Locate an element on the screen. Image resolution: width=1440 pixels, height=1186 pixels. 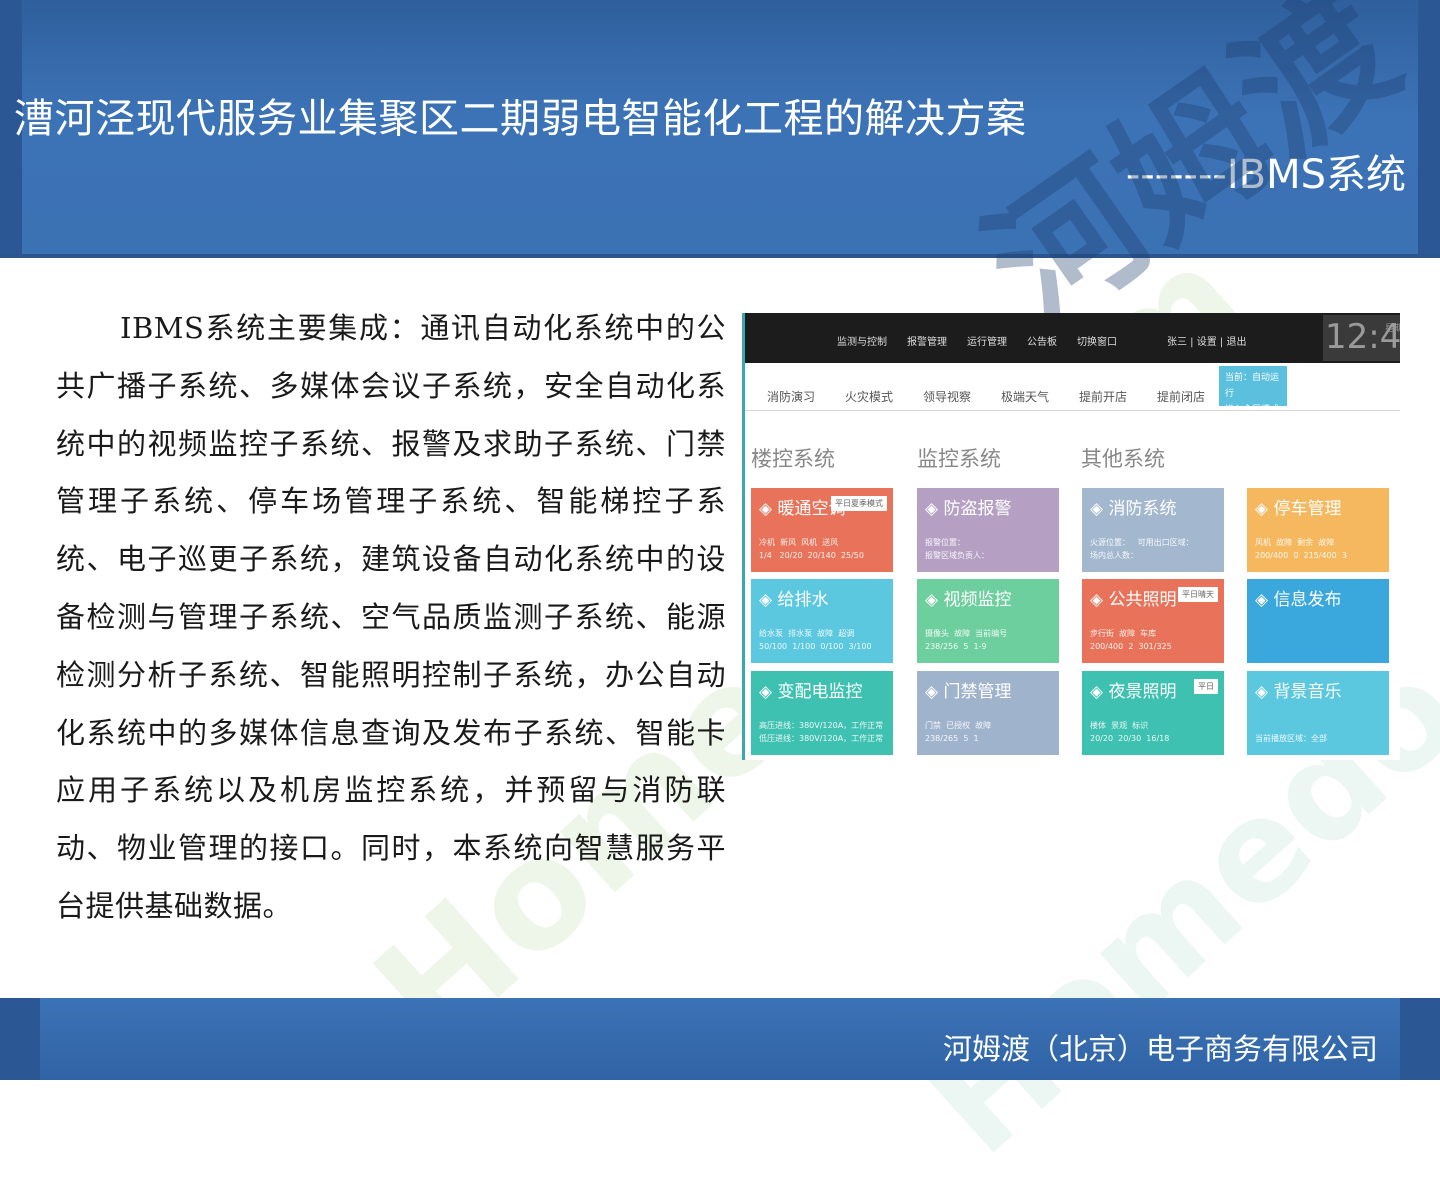
tile-detail: 门禁 已授权 故障 238/265 5 1 is located at coordinates (958, 732).